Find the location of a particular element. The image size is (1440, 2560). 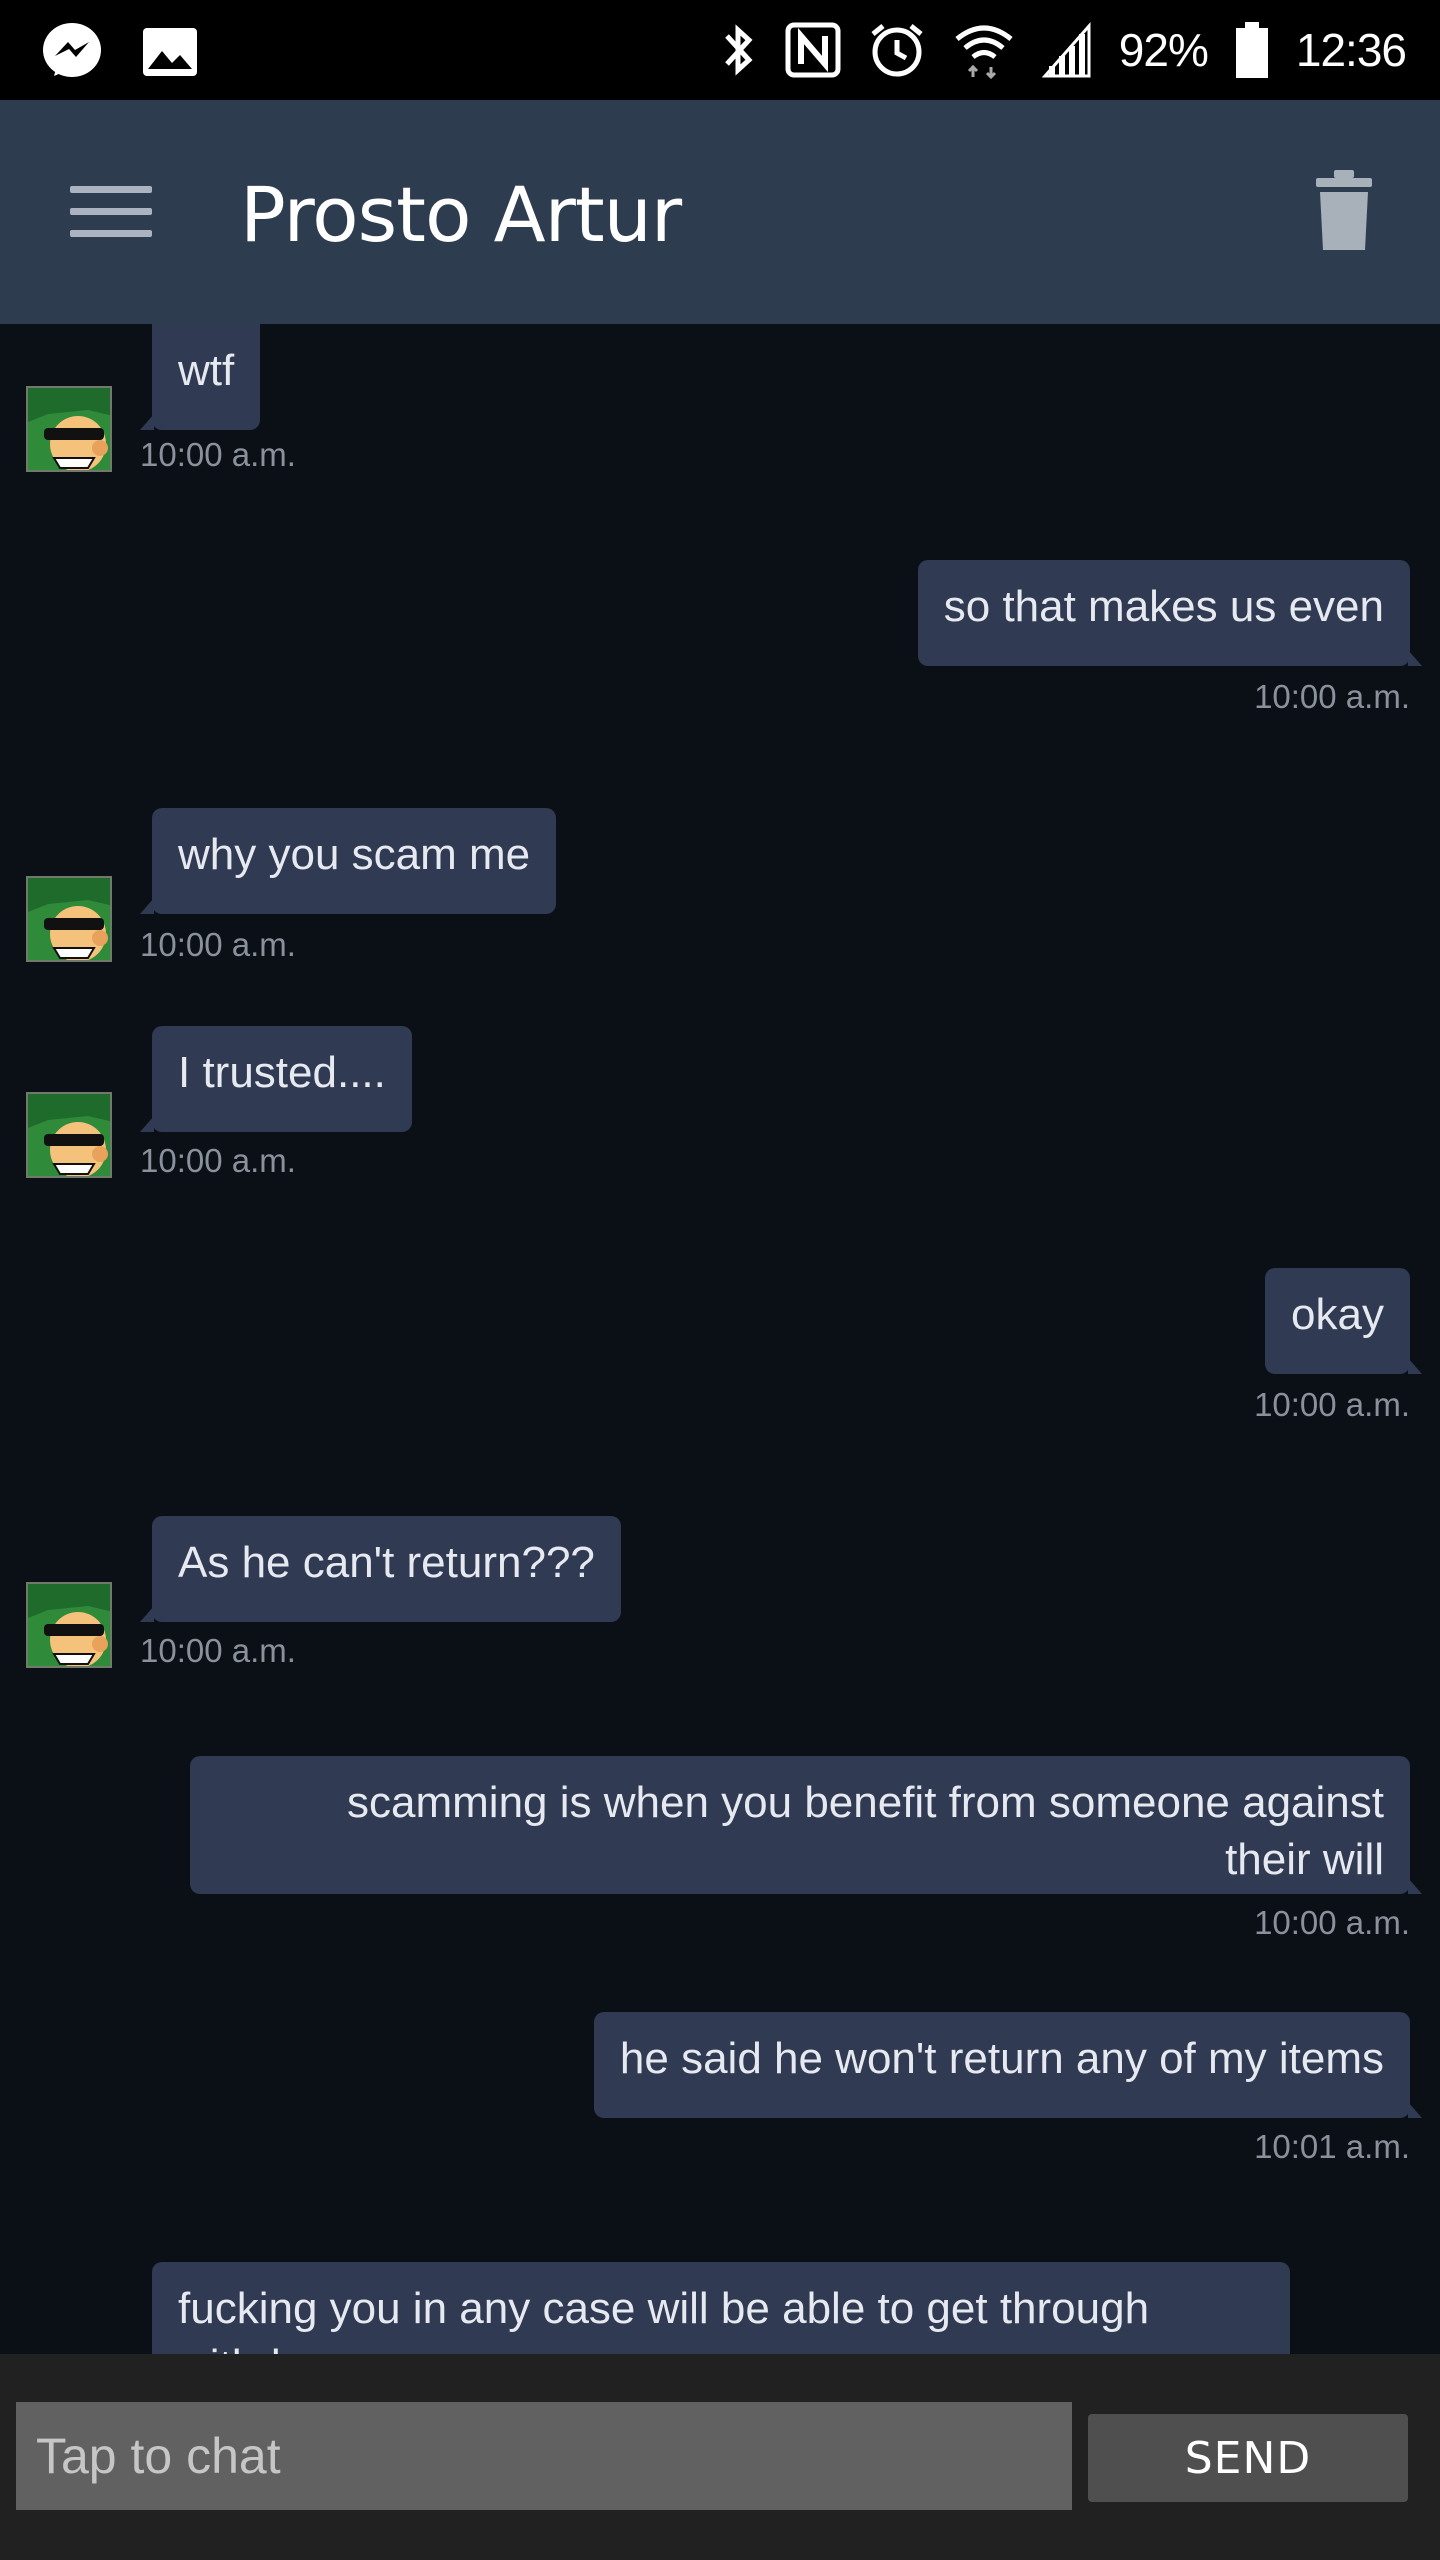

message-text: he said he won't return any of my items is located at coordinates (1001, 2058).